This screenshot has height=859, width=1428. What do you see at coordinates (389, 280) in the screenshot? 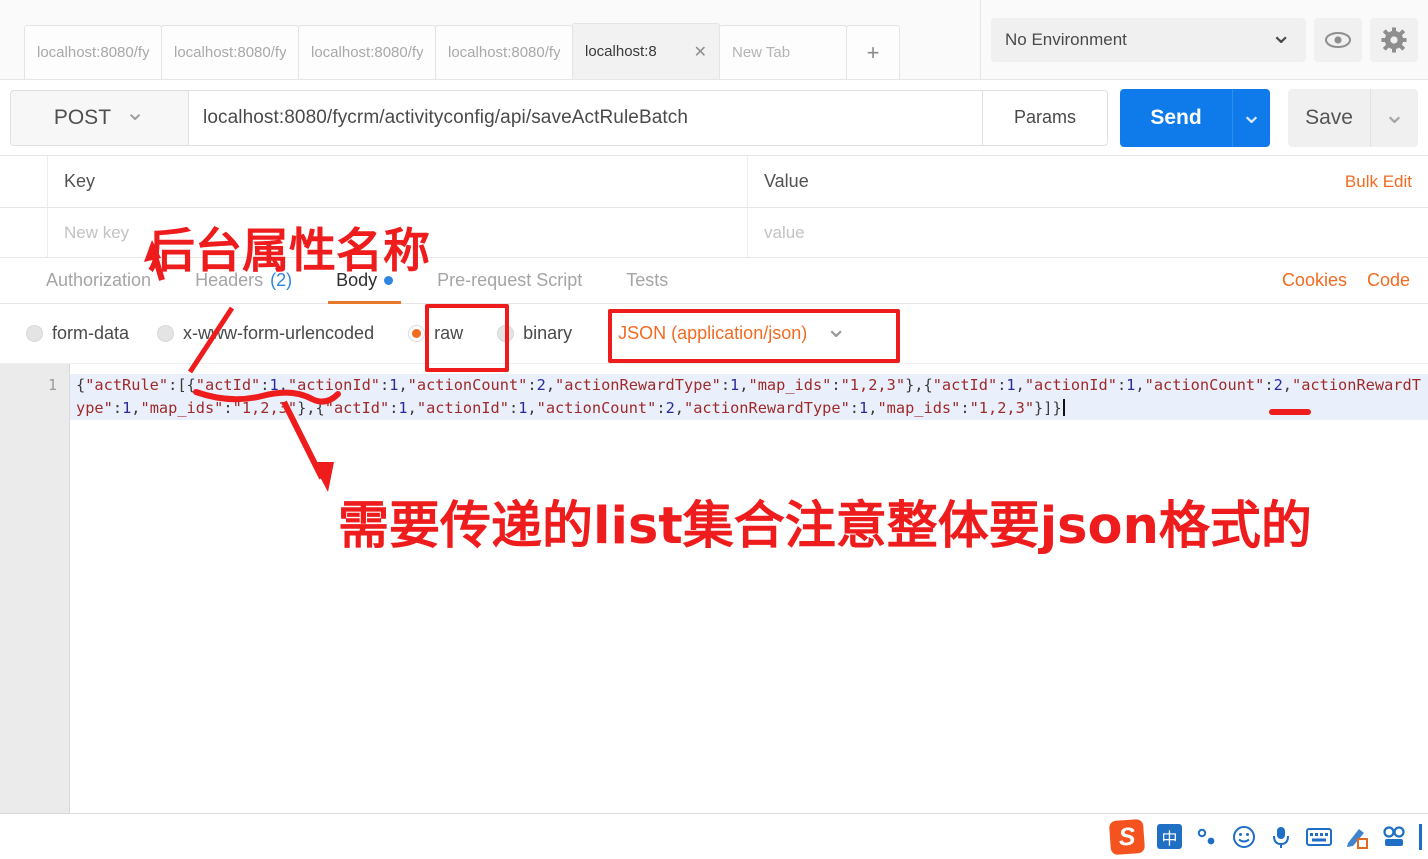
I see `body-modified-dot-icon` at bounding box center [389, 280].